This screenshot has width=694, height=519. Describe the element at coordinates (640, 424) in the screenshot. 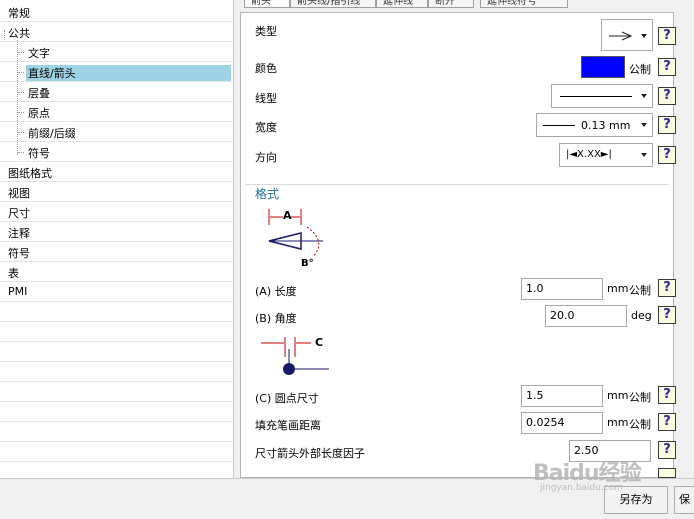

I see `fill-distance-unit-system: 公制` at that location.